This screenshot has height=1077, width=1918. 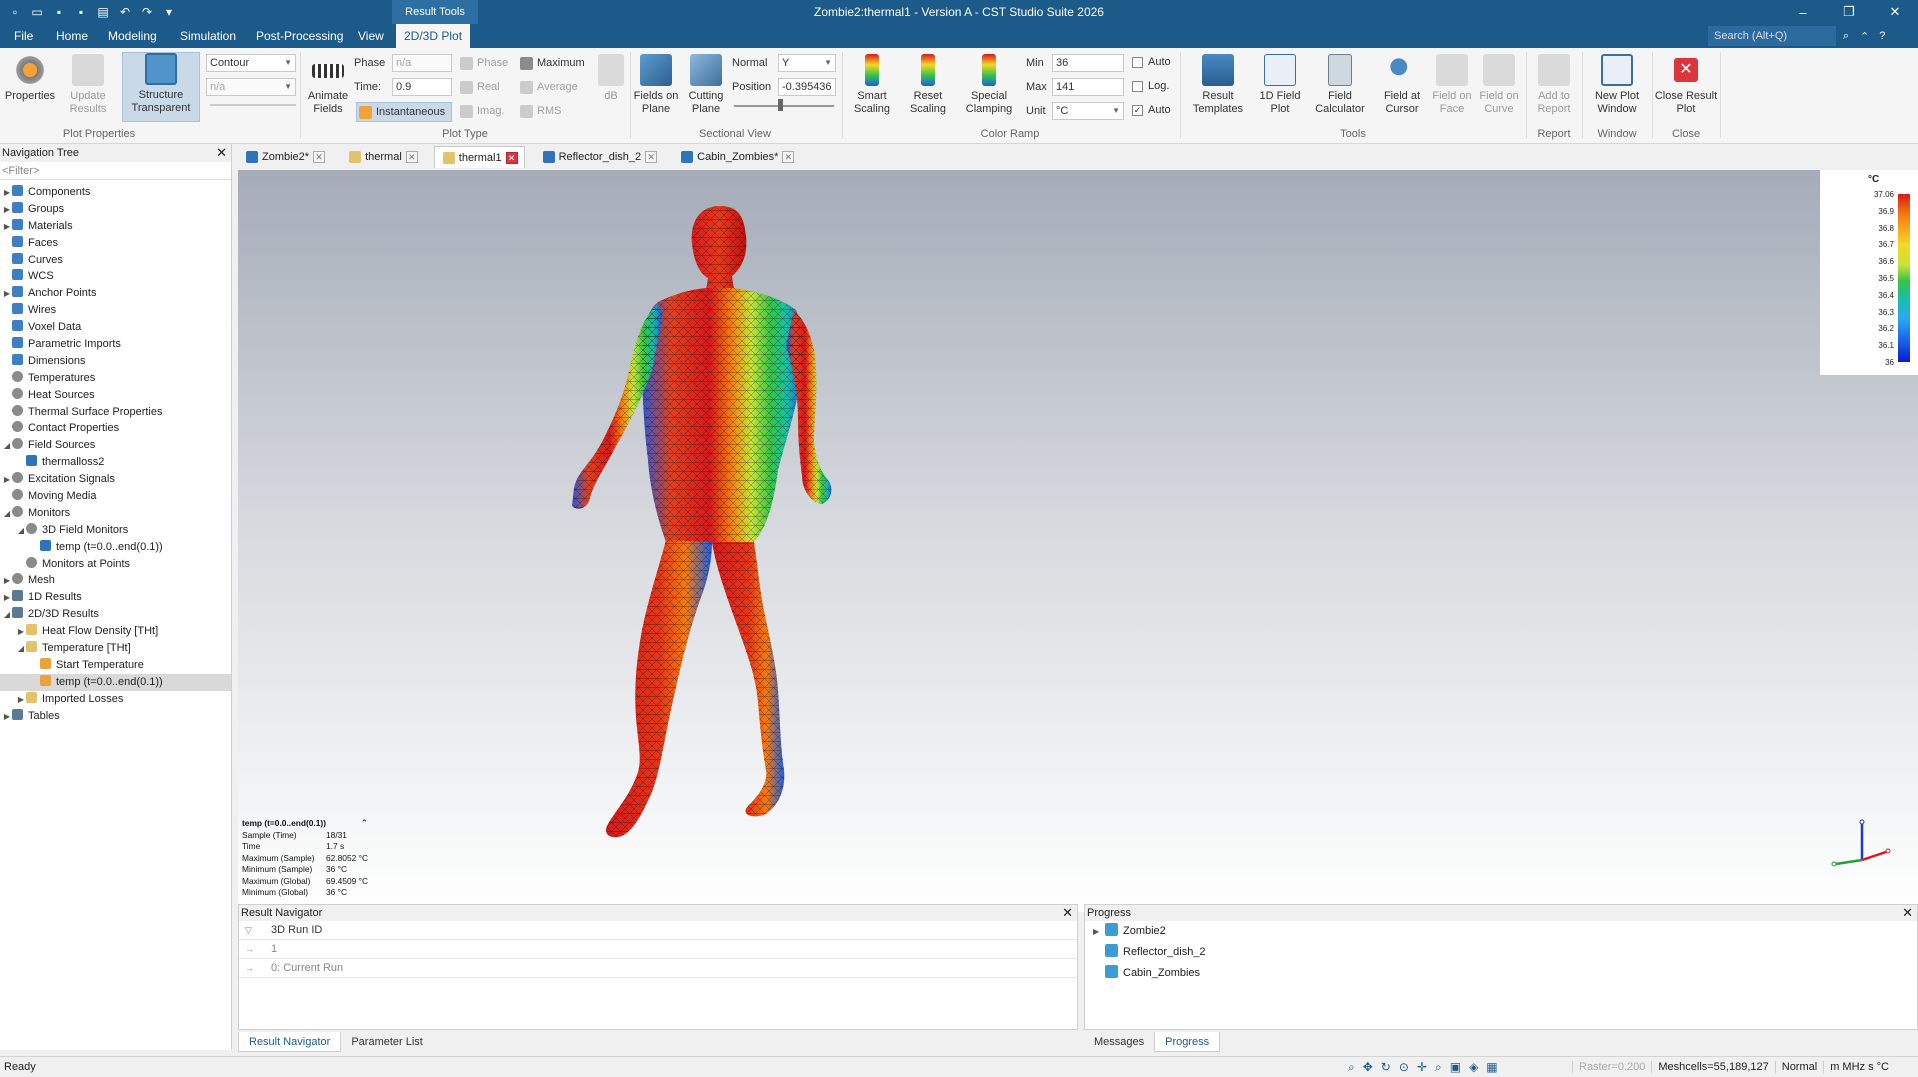 What do you see at coordinates (872, 85) in the screenshot?
I see `smart-scaling-button: Smart Scaling` at bounding box center [872, 85].